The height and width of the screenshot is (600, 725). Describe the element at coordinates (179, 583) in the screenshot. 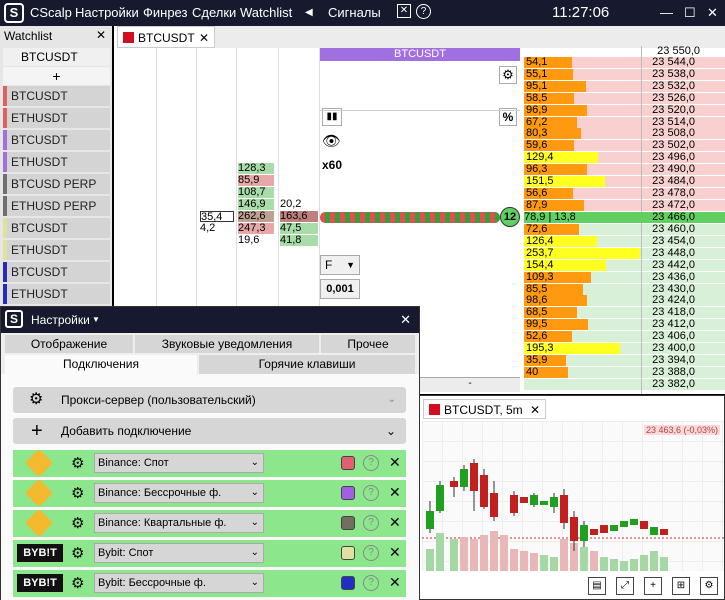

I see `connection-select: Bybit: Бессрочные ф. ⌄` at that location.